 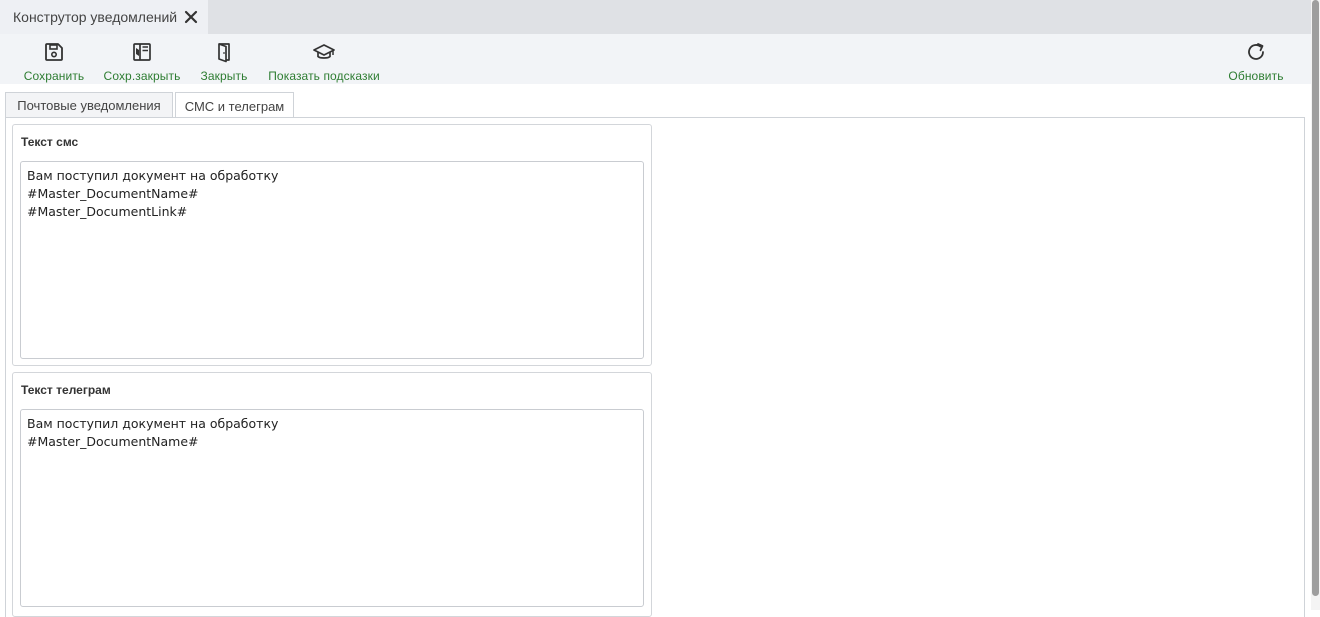 I want to click on tab-email-notifications: Почтовые уведомления, so click(x=89, y=105).